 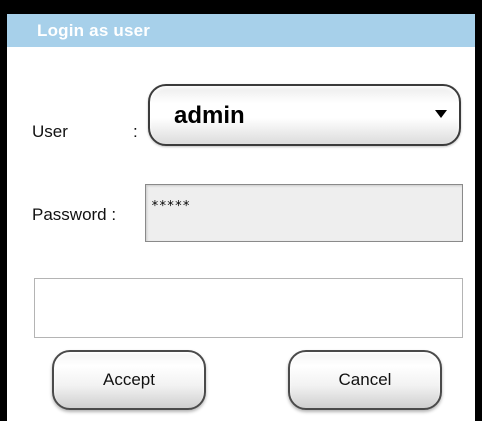 I want to click on user-select: admin, so click(x=304, y=115).